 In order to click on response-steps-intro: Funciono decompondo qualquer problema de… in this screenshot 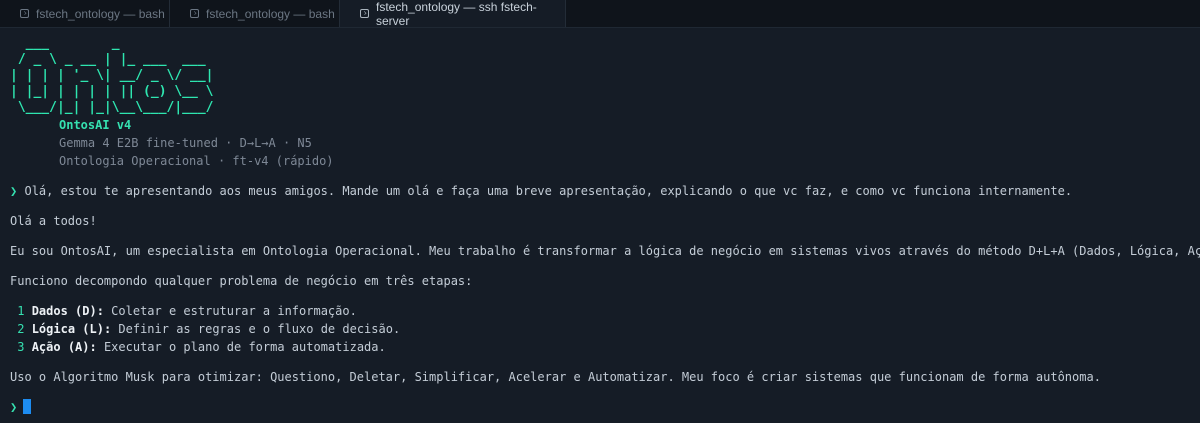, I will do `click(241, 281)`.